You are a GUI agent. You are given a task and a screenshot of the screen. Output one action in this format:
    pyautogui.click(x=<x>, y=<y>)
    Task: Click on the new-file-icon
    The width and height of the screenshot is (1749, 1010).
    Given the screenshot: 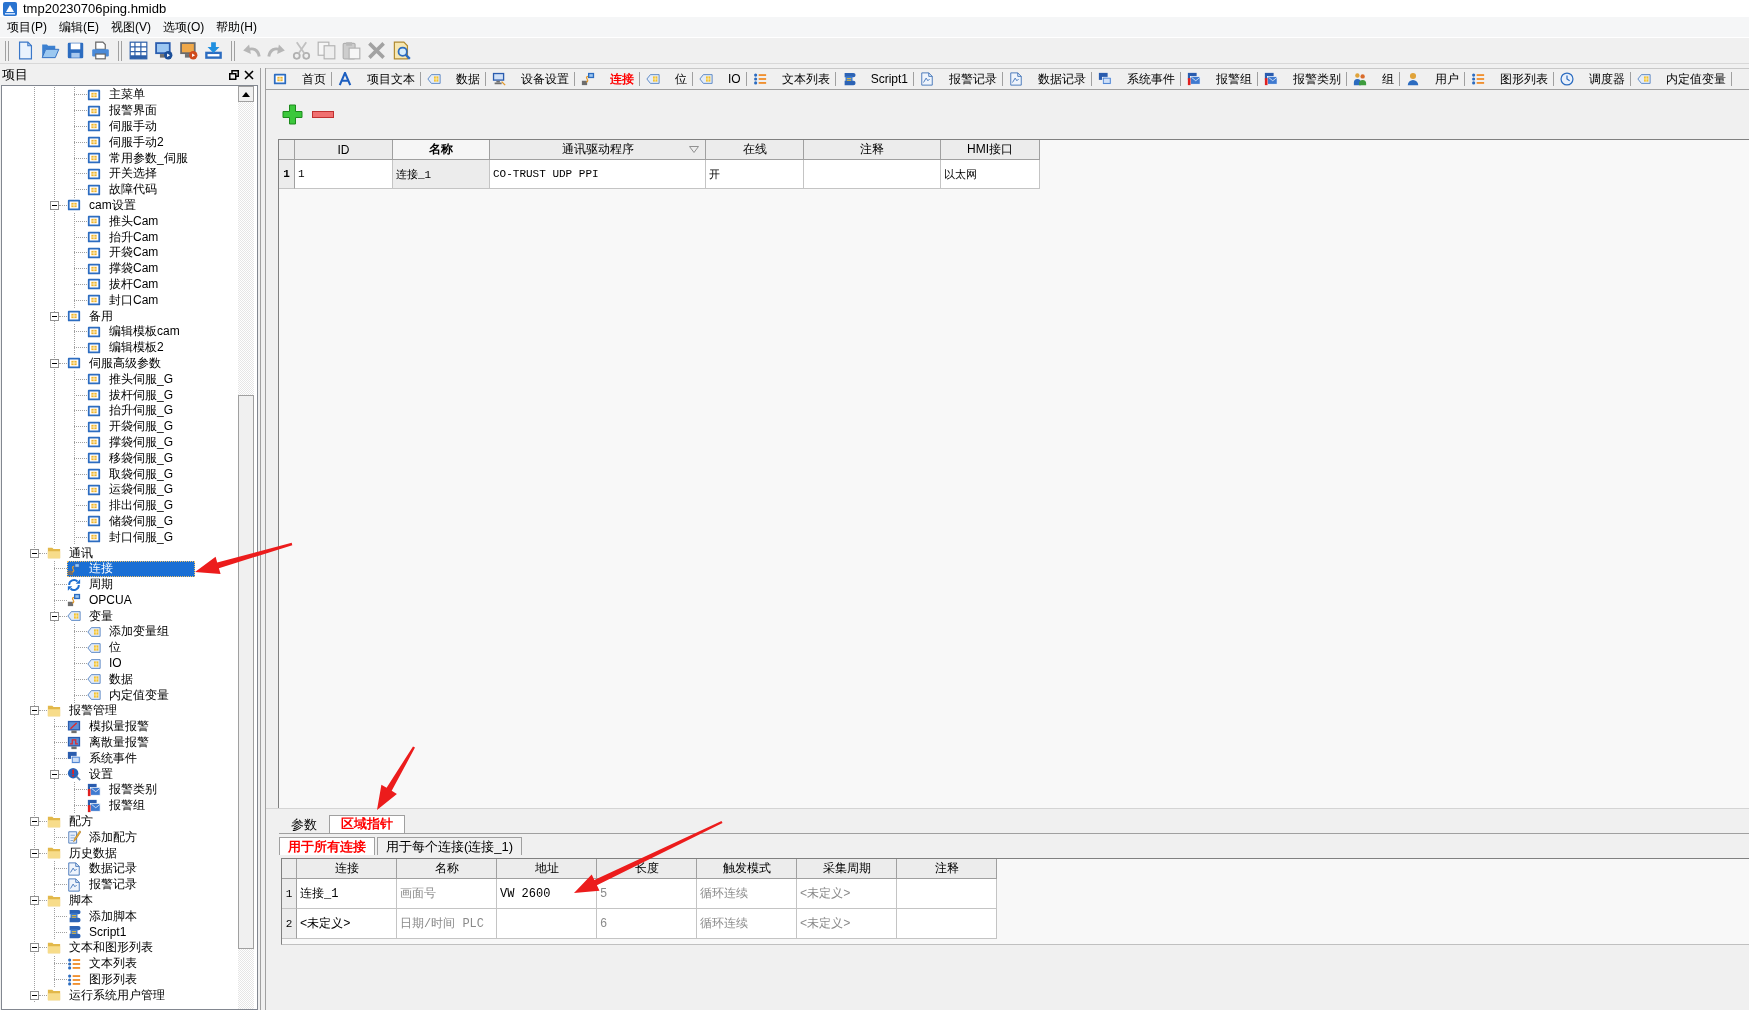 What is the action you would take?
    pyautogui.click(x=25, y=50)
    